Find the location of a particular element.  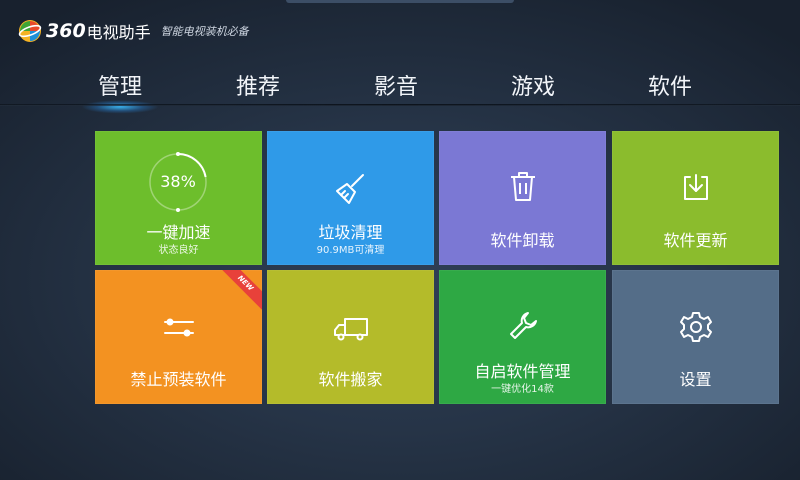

top-notch is located at coordinates (400, 1).